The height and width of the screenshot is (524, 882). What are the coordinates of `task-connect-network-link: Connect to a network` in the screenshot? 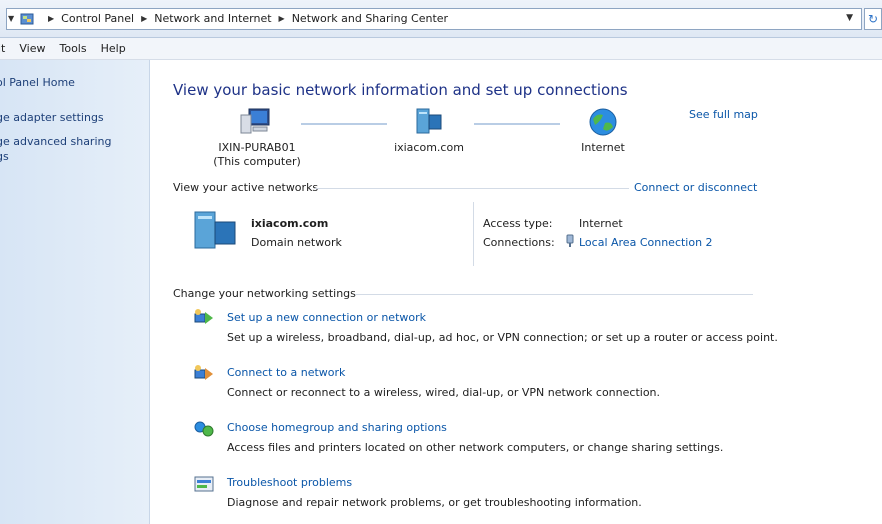 It's located at (286, 372).